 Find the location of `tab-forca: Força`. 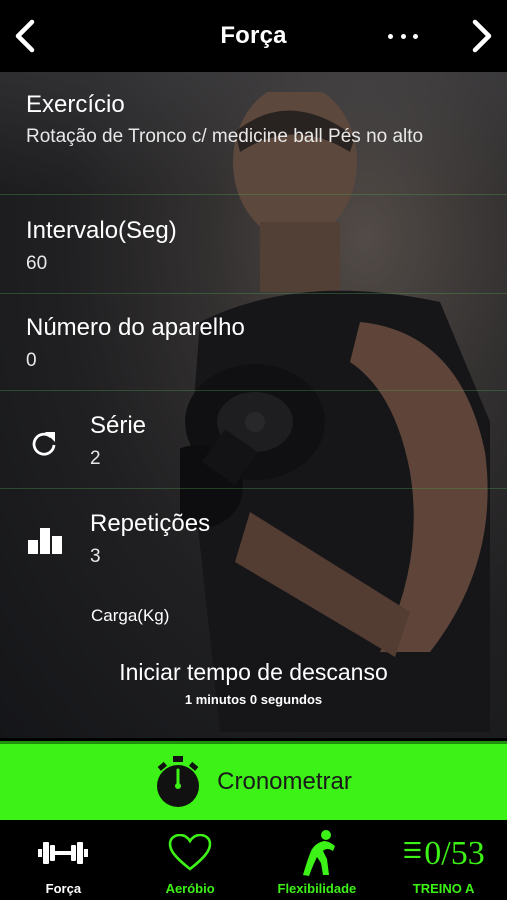

tab-forca: Força is located at coordinates (63, 860).